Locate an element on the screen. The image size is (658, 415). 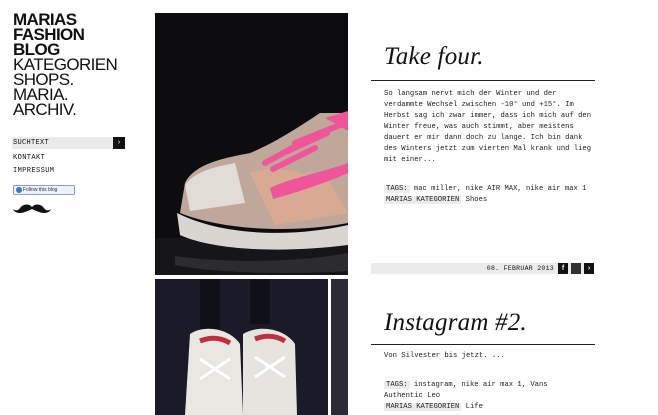
post-date-bar: 08. FEBRUAR 2013 f › is located at coordinates (482, 268).